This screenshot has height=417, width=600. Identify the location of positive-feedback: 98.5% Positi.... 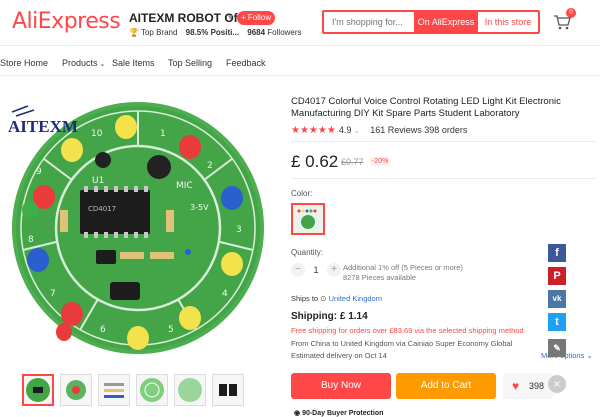
(212, 32).